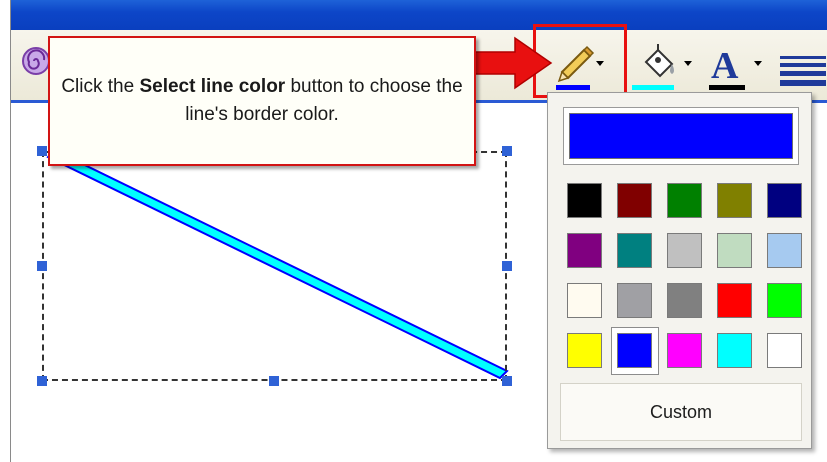 This screenshot has width=827, height=462. I want to click on line-style-button, so click(801, 65).